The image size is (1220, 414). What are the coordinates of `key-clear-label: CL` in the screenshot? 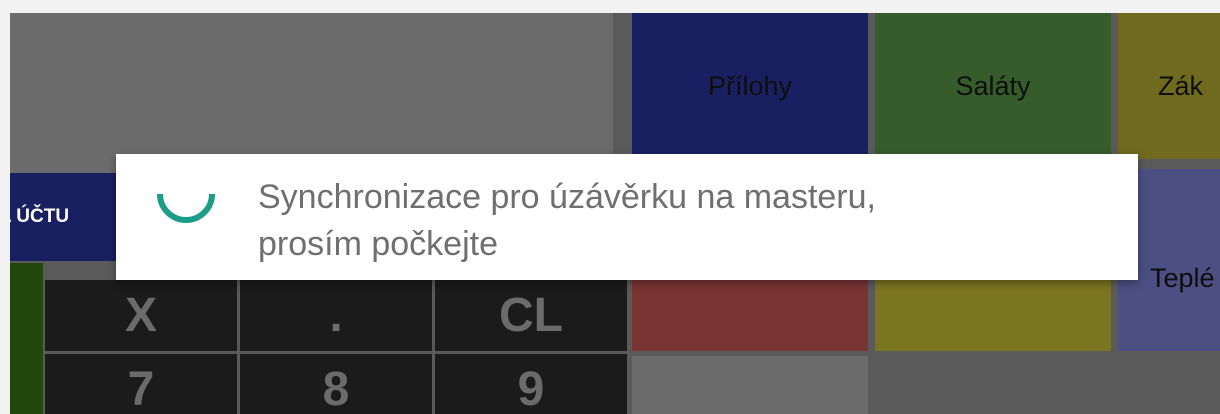 It's located at (531, 315).